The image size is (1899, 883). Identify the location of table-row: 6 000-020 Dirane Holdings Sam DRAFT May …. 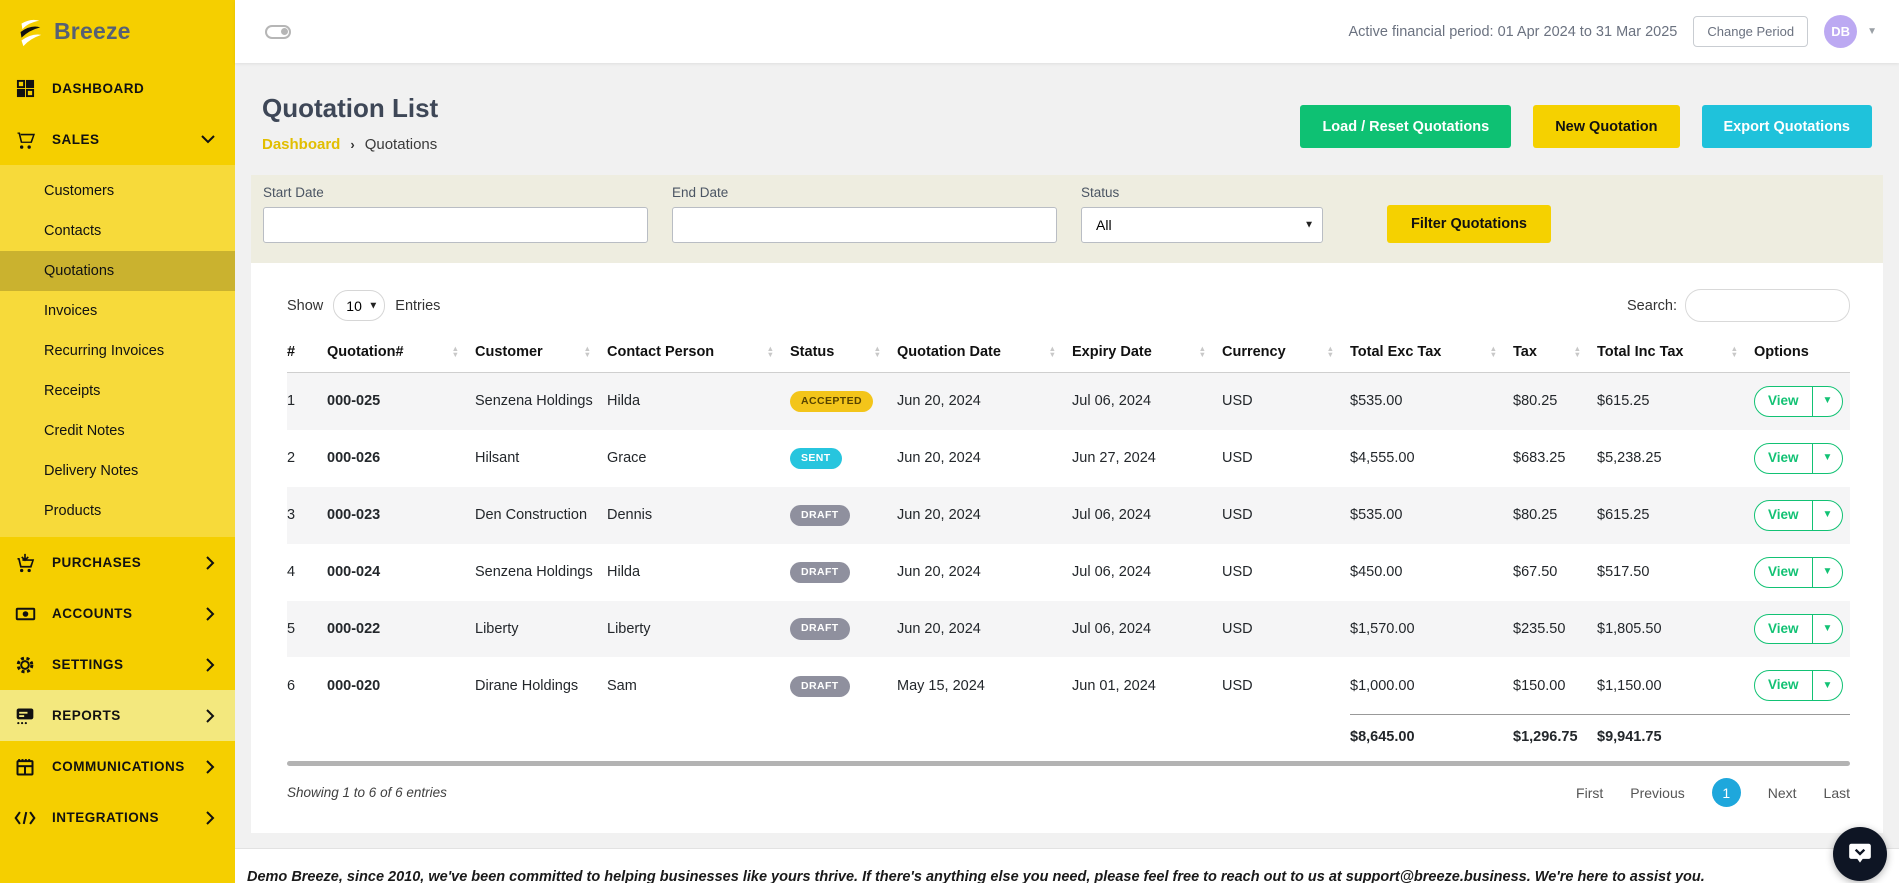
(1068, 685).